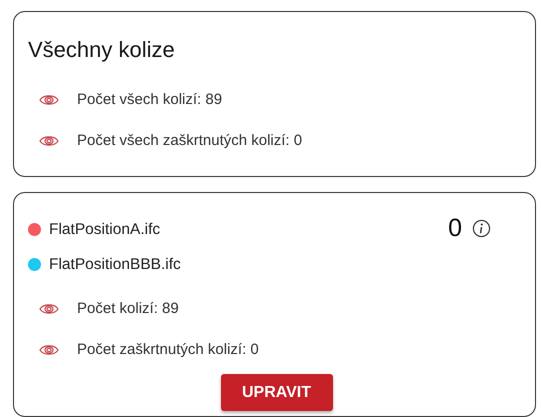 The height and width of the screenshot is (417, 541). I want to click on edit-button: UPRAVIT, so click(276, 392).